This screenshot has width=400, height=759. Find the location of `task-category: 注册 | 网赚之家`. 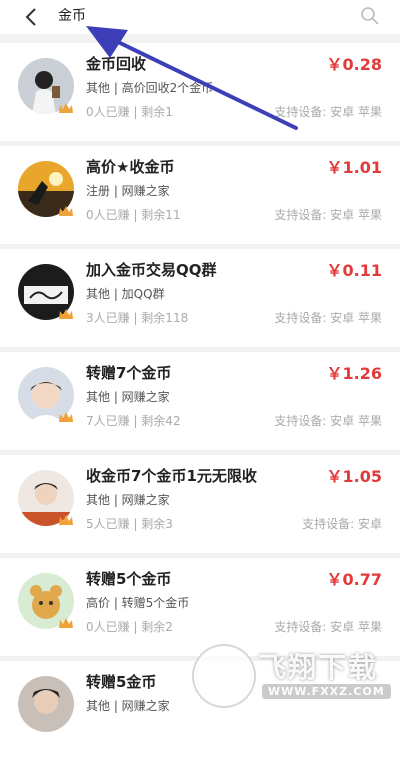

task-category: 注册 | 网赚之家 is located at coordinates (128, 191).